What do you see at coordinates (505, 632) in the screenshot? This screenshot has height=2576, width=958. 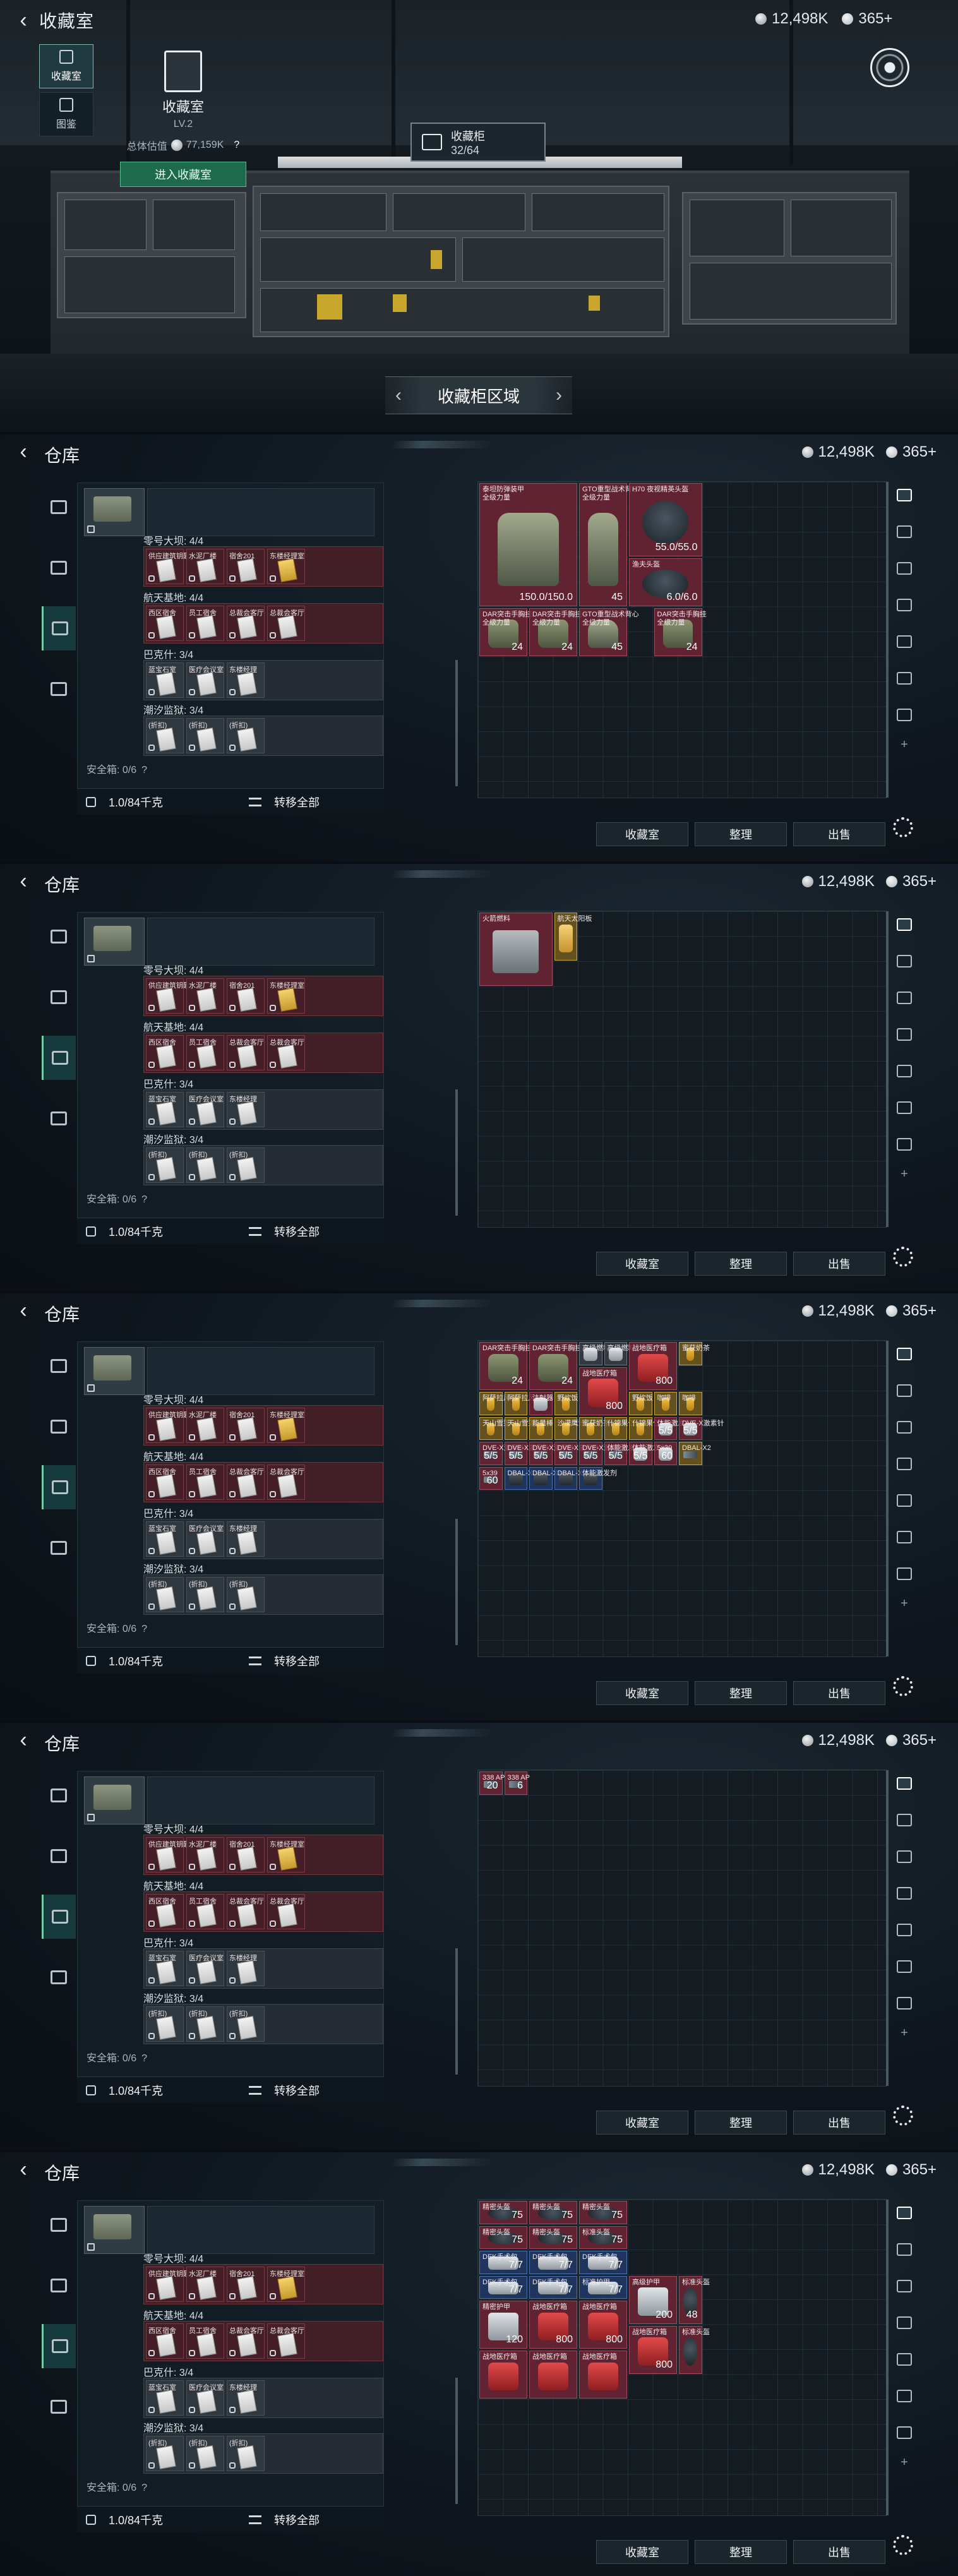 I see `storage-item-slot: DAR突击手胸挂 全级力量 24` at bounding box center [505, 632].